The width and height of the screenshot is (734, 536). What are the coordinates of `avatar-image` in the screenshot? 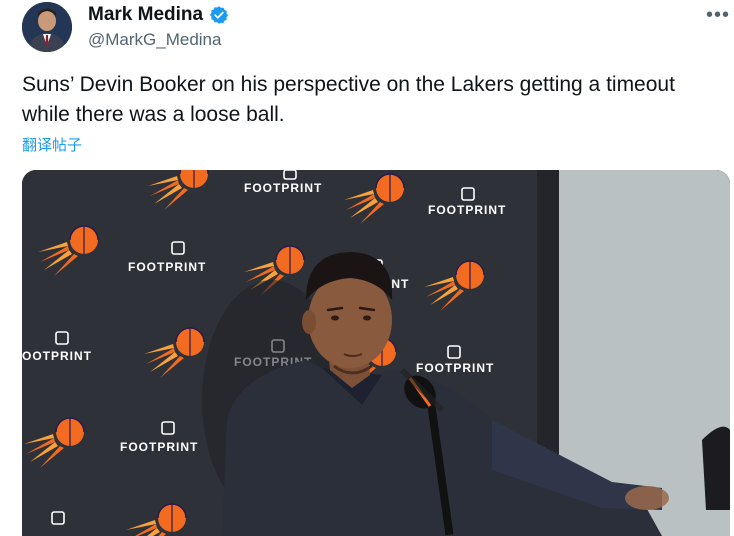 It's located at (47, 27).